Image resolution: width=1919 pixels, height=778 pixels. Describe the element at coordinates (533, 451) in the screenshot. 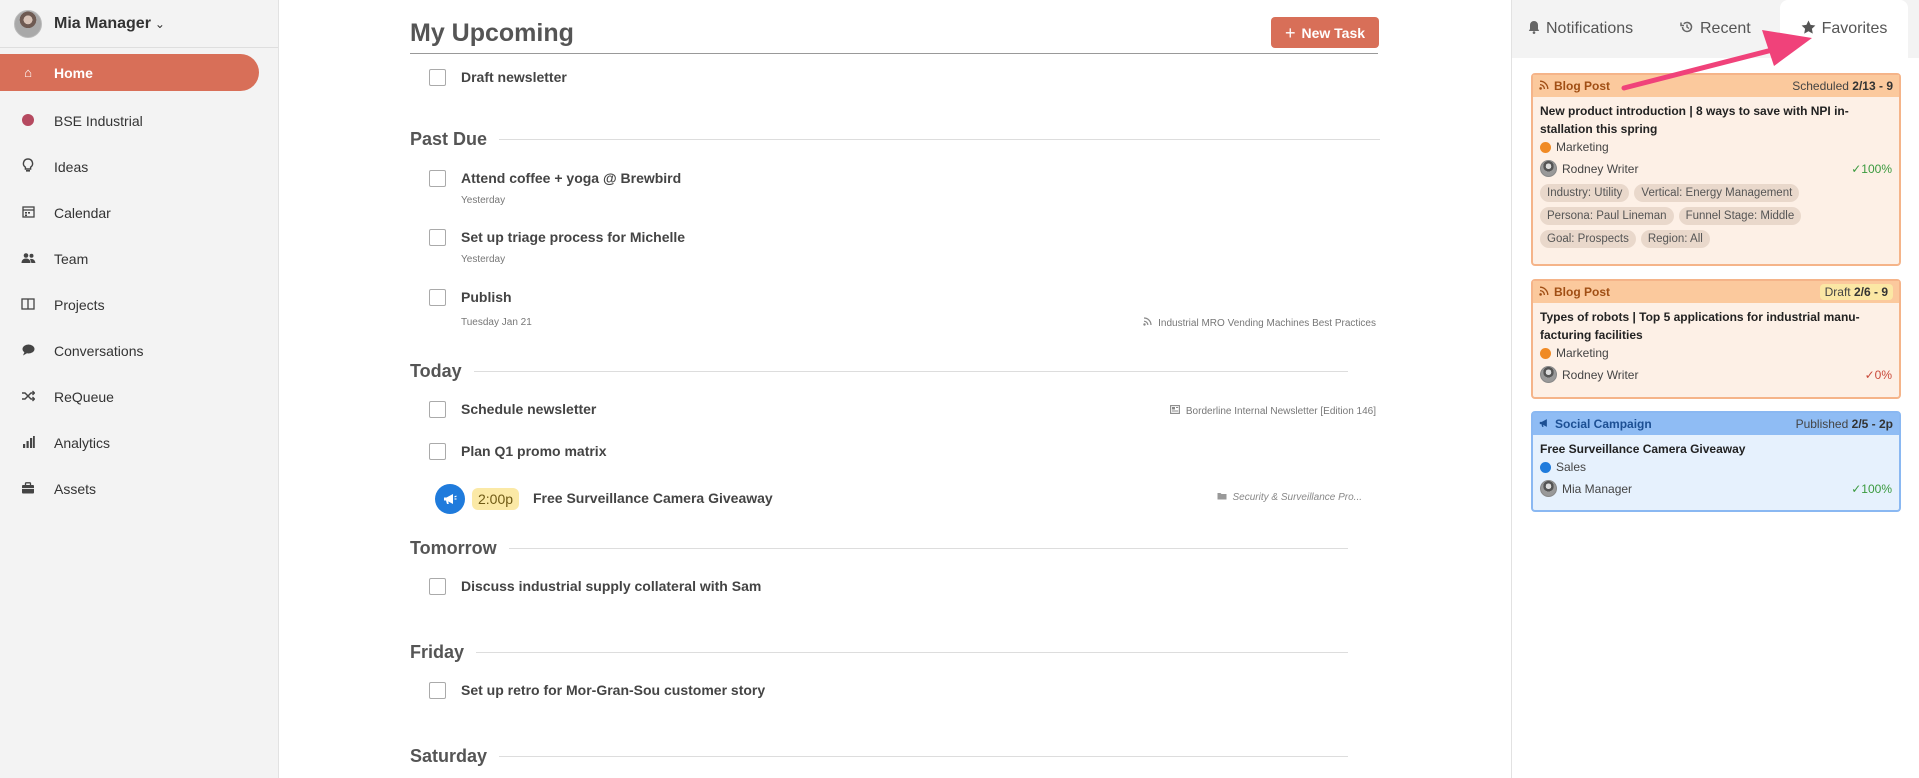

I see `task-title: Plan Q1 promo matrix` at that location.